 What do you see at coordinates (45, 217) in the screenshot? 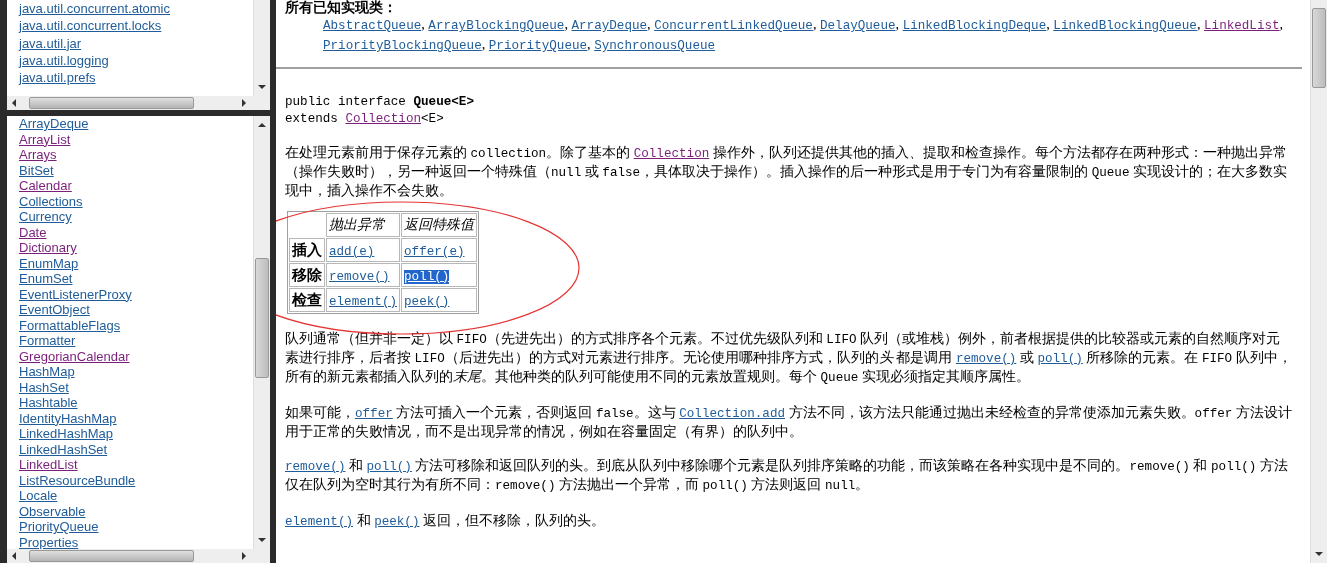
I see `class-link: Currency` at bounding box center [45, 217].